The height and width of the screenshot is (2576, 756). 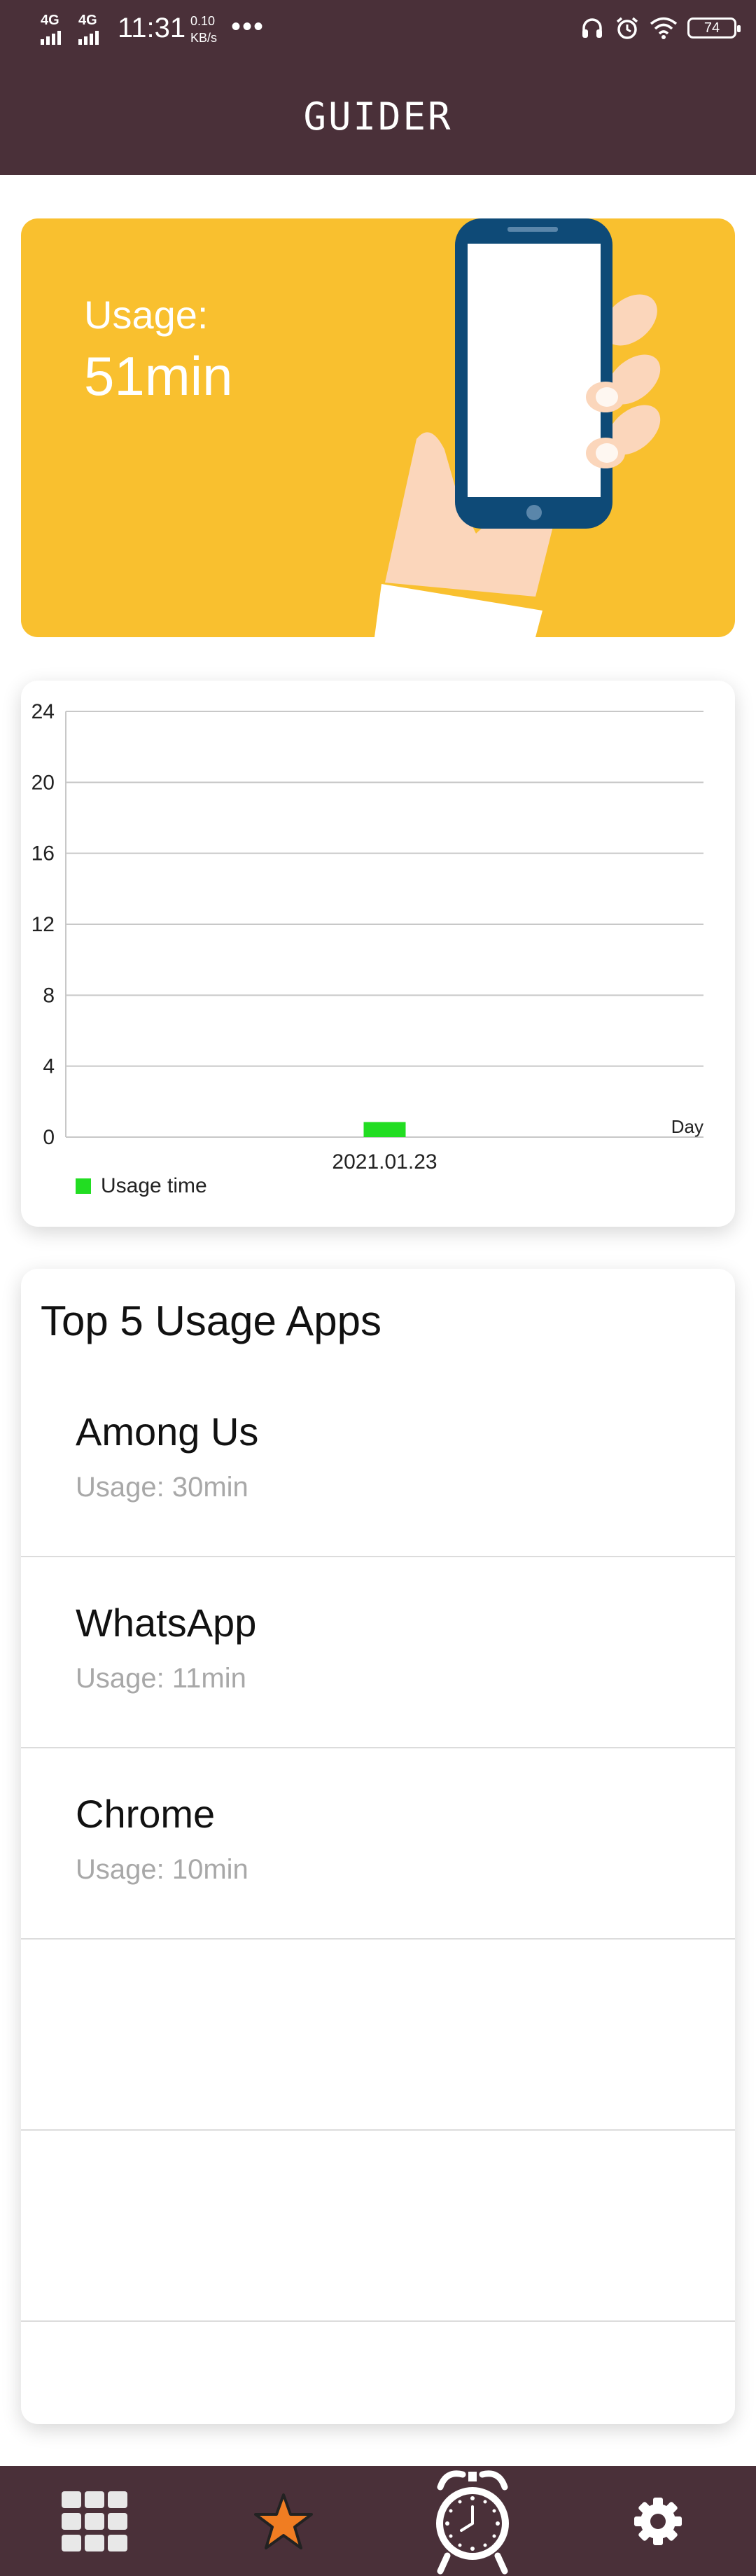 What do you see at coordinates (162, 1869) in the screenshot?
I see `app-usage: Usage: 10min` at bounding box center [162, 1869].